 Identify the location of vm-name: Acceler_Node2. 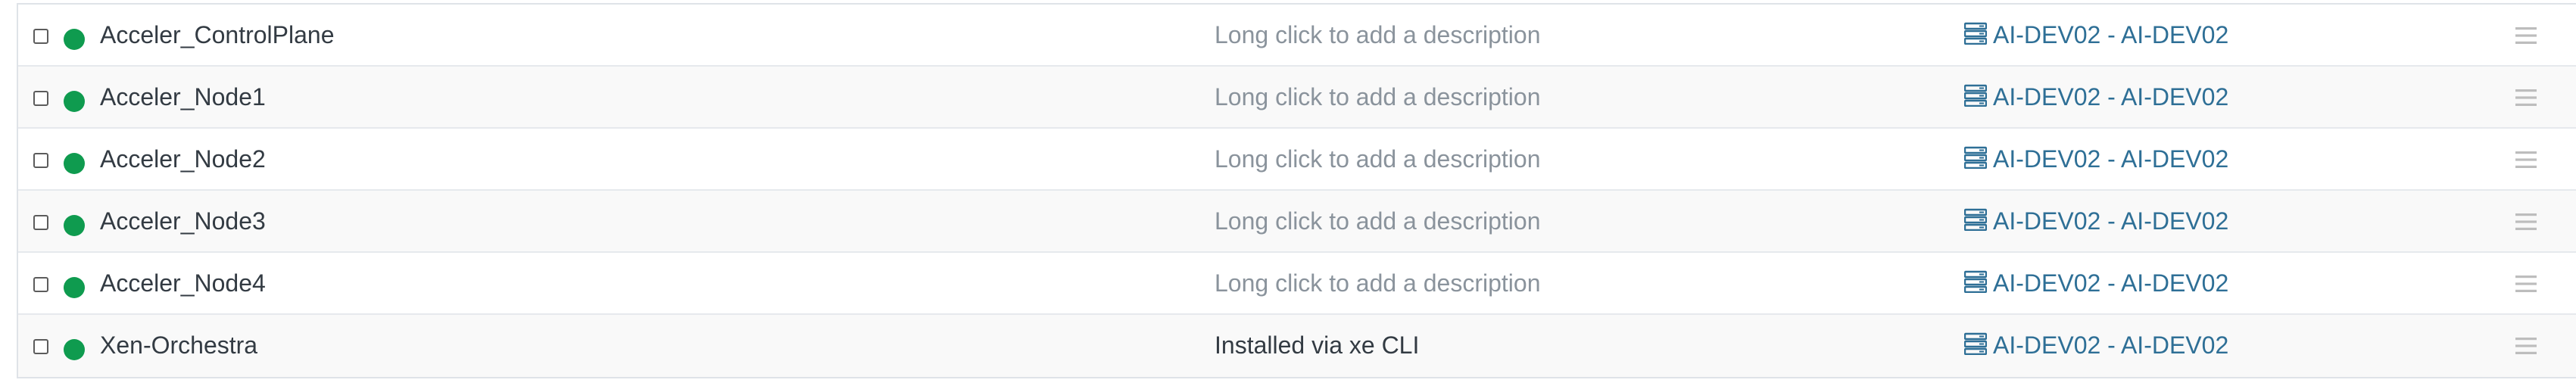
(183, 159).